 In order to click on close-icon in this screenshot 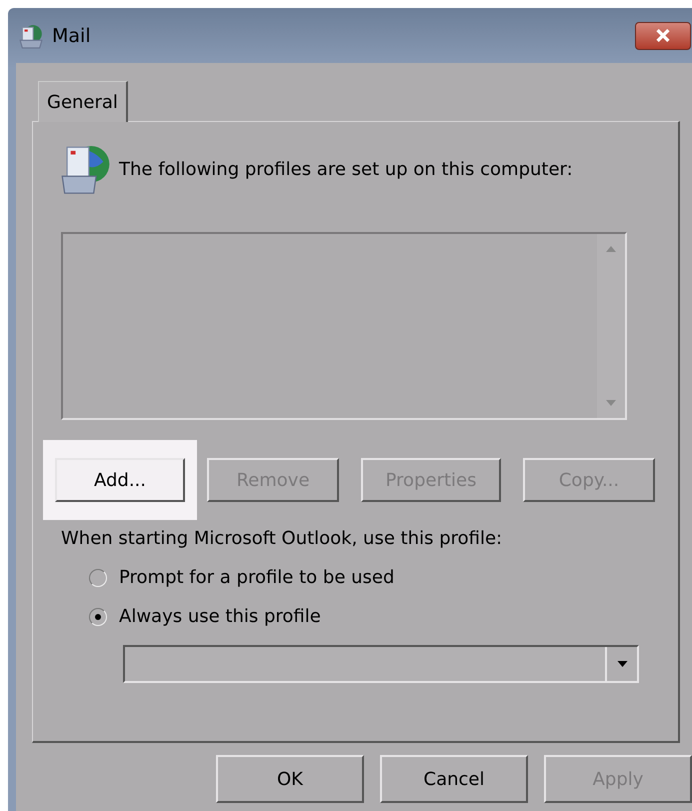, I will do `click(663, 35)`.